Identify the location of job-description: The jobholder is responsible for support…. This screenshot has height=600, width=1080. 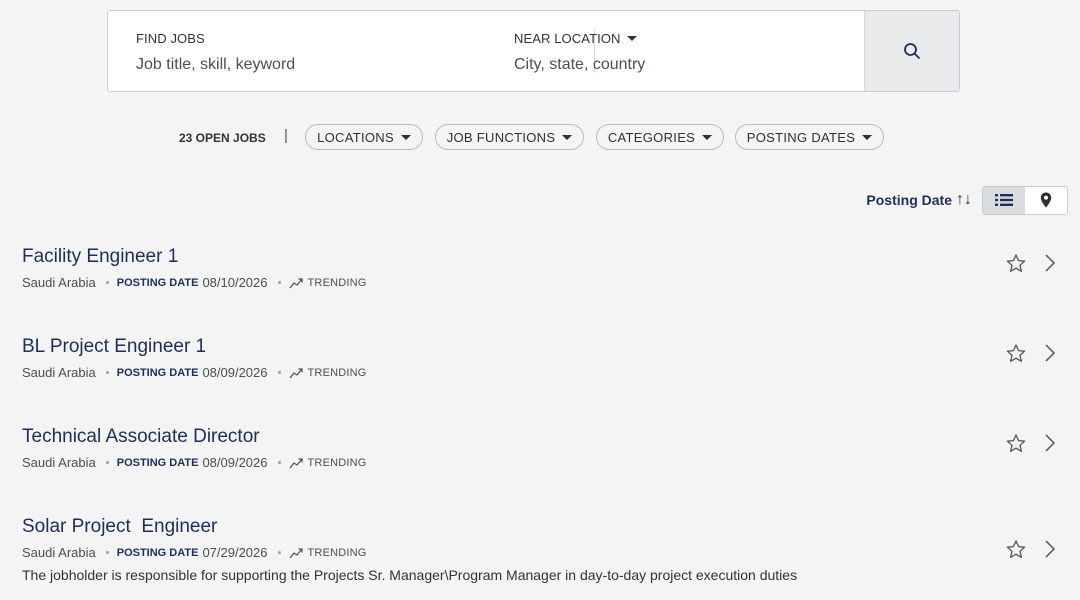
(410, 575).